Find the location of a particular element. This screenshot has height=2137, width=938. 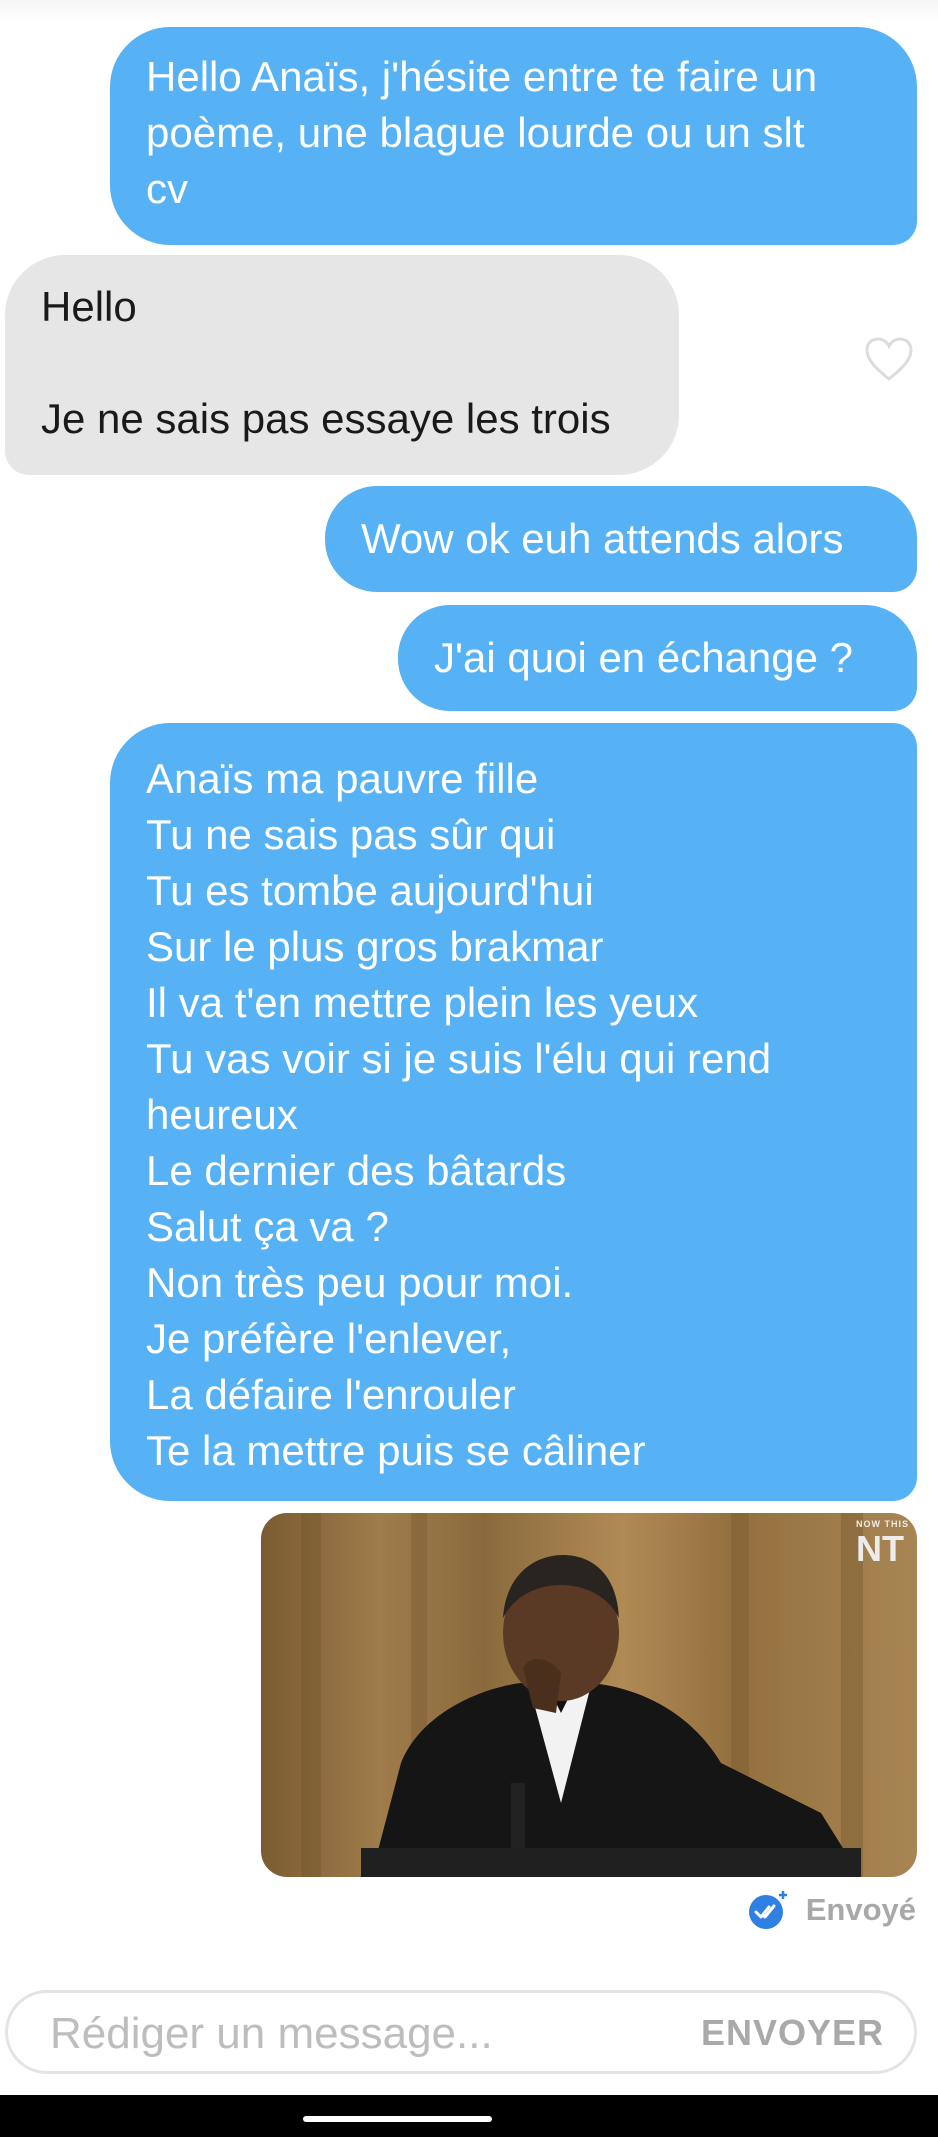

nowthis-logo: NOW THIS NT is located at coordinates (882, 1544).